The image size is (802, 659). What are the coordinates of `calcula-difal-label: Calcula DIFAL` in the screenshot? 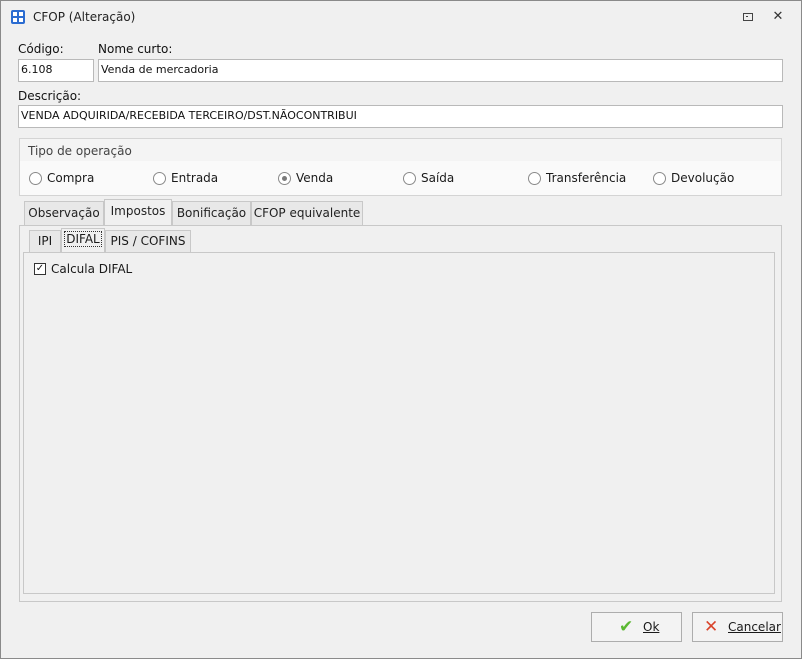 It's located at (92, 269).